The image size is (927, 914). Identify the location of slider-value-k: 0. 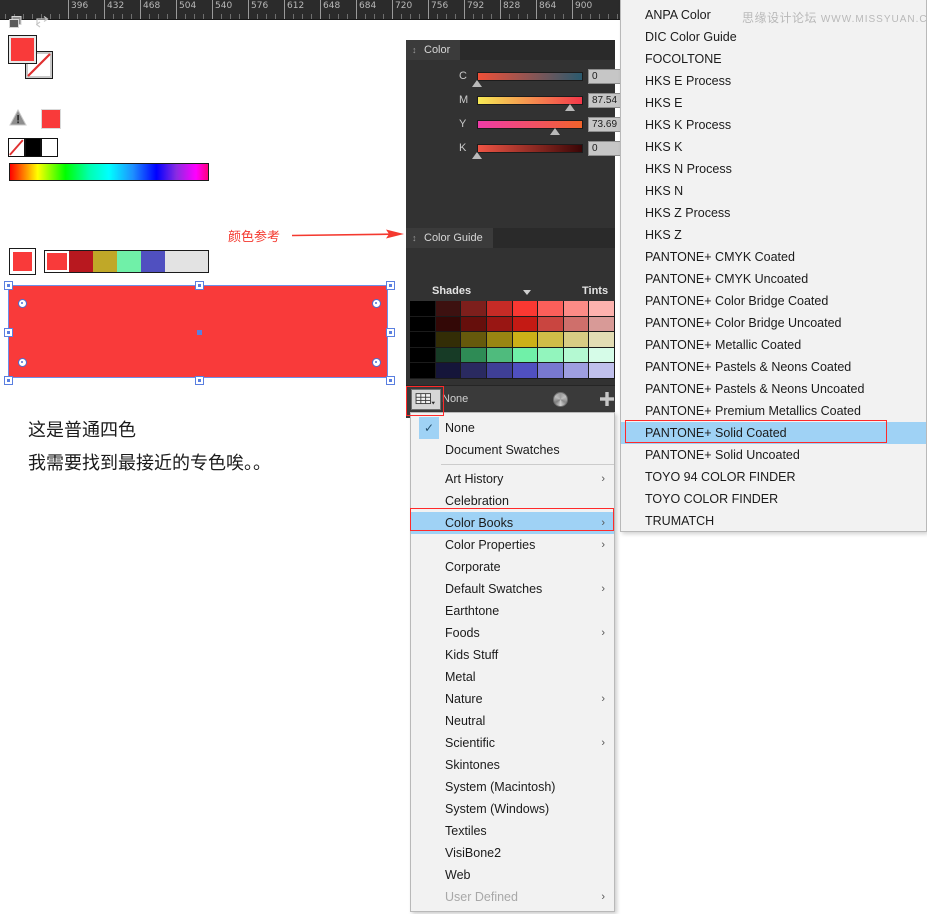
(605, 148).